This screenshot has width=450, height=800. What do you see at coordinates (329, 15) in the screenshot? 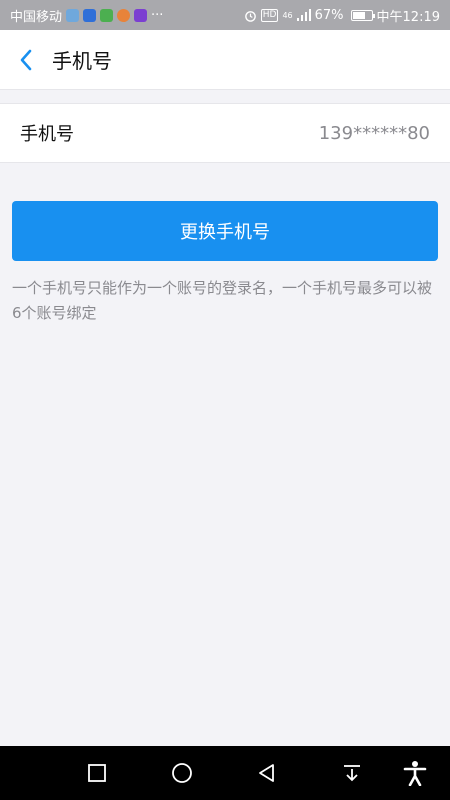
I see `battery-percent: 67%` at bounding box center [329, 15].